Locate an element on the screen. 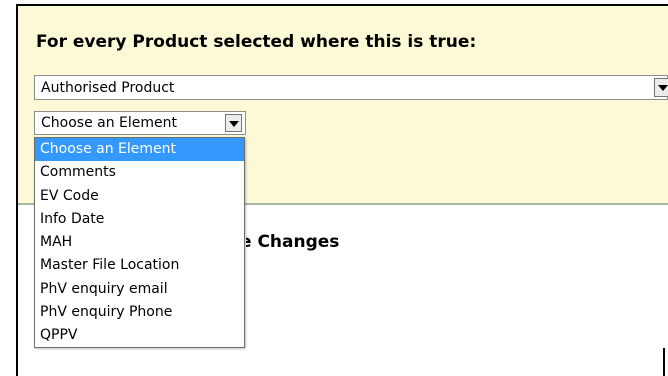 The height and width of the screenshot is (376, 668). element-select: Choose an Element is located at coordinates (140, 123).